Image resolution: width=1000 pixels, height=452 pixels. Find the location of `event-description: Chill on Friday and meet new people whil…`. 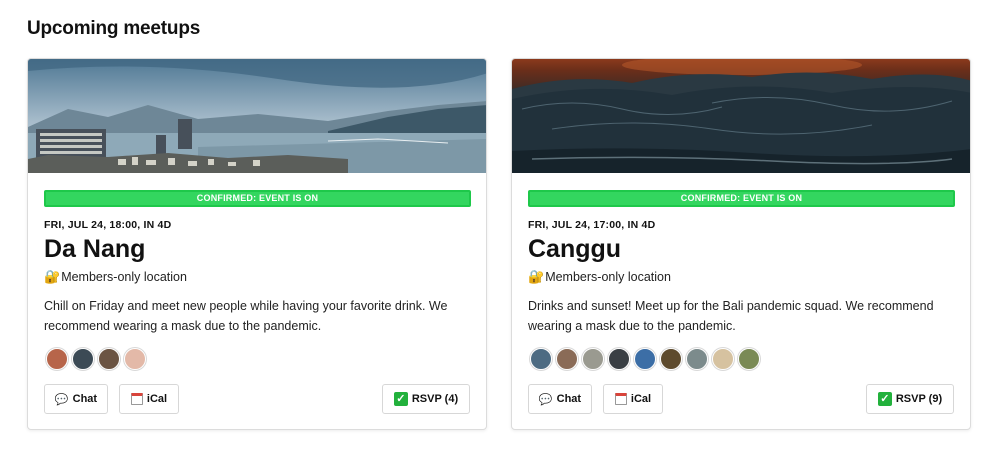

event-description: Chill on Friday and meet new people whil… is located at coordinates (246, 316).